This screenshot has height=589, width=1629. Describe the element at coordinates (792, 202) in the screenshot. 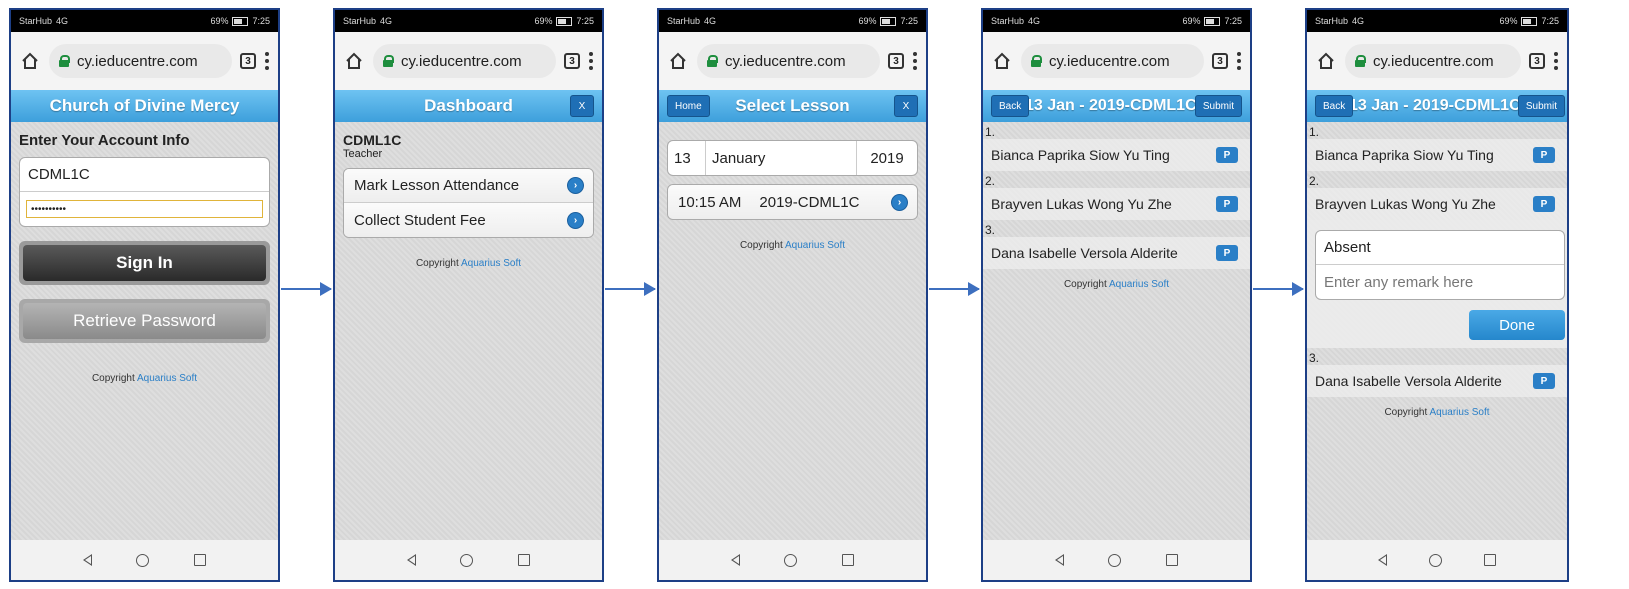

I see `lesson-item: 10:15 AM 2019-CDML1C ›` at that location.